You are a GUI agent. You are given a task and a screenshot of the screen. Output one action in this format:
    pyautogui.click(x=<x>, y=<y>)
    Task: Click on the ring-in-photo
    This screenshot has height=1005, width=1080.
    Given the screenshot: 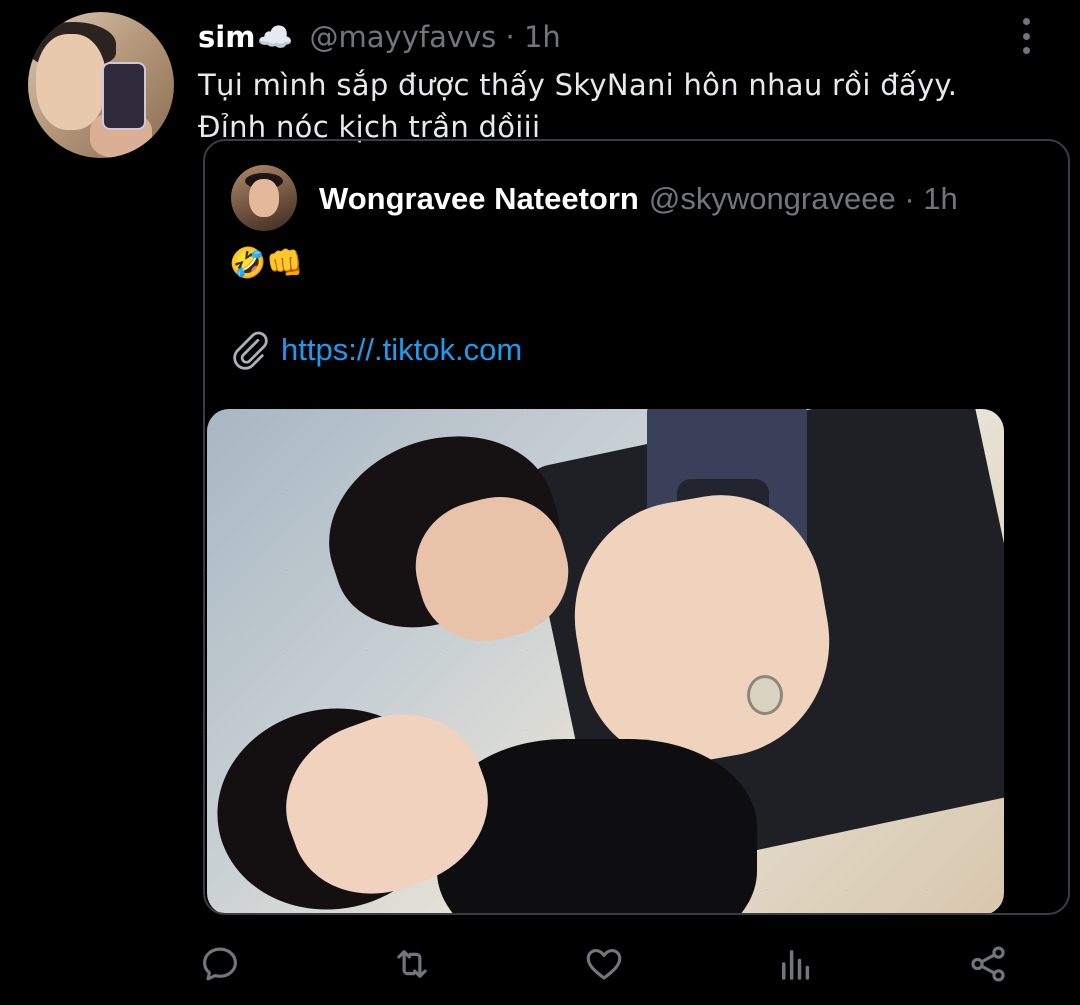 What is the action you would take?
    pyautogui.click(x=765, y=695)
    